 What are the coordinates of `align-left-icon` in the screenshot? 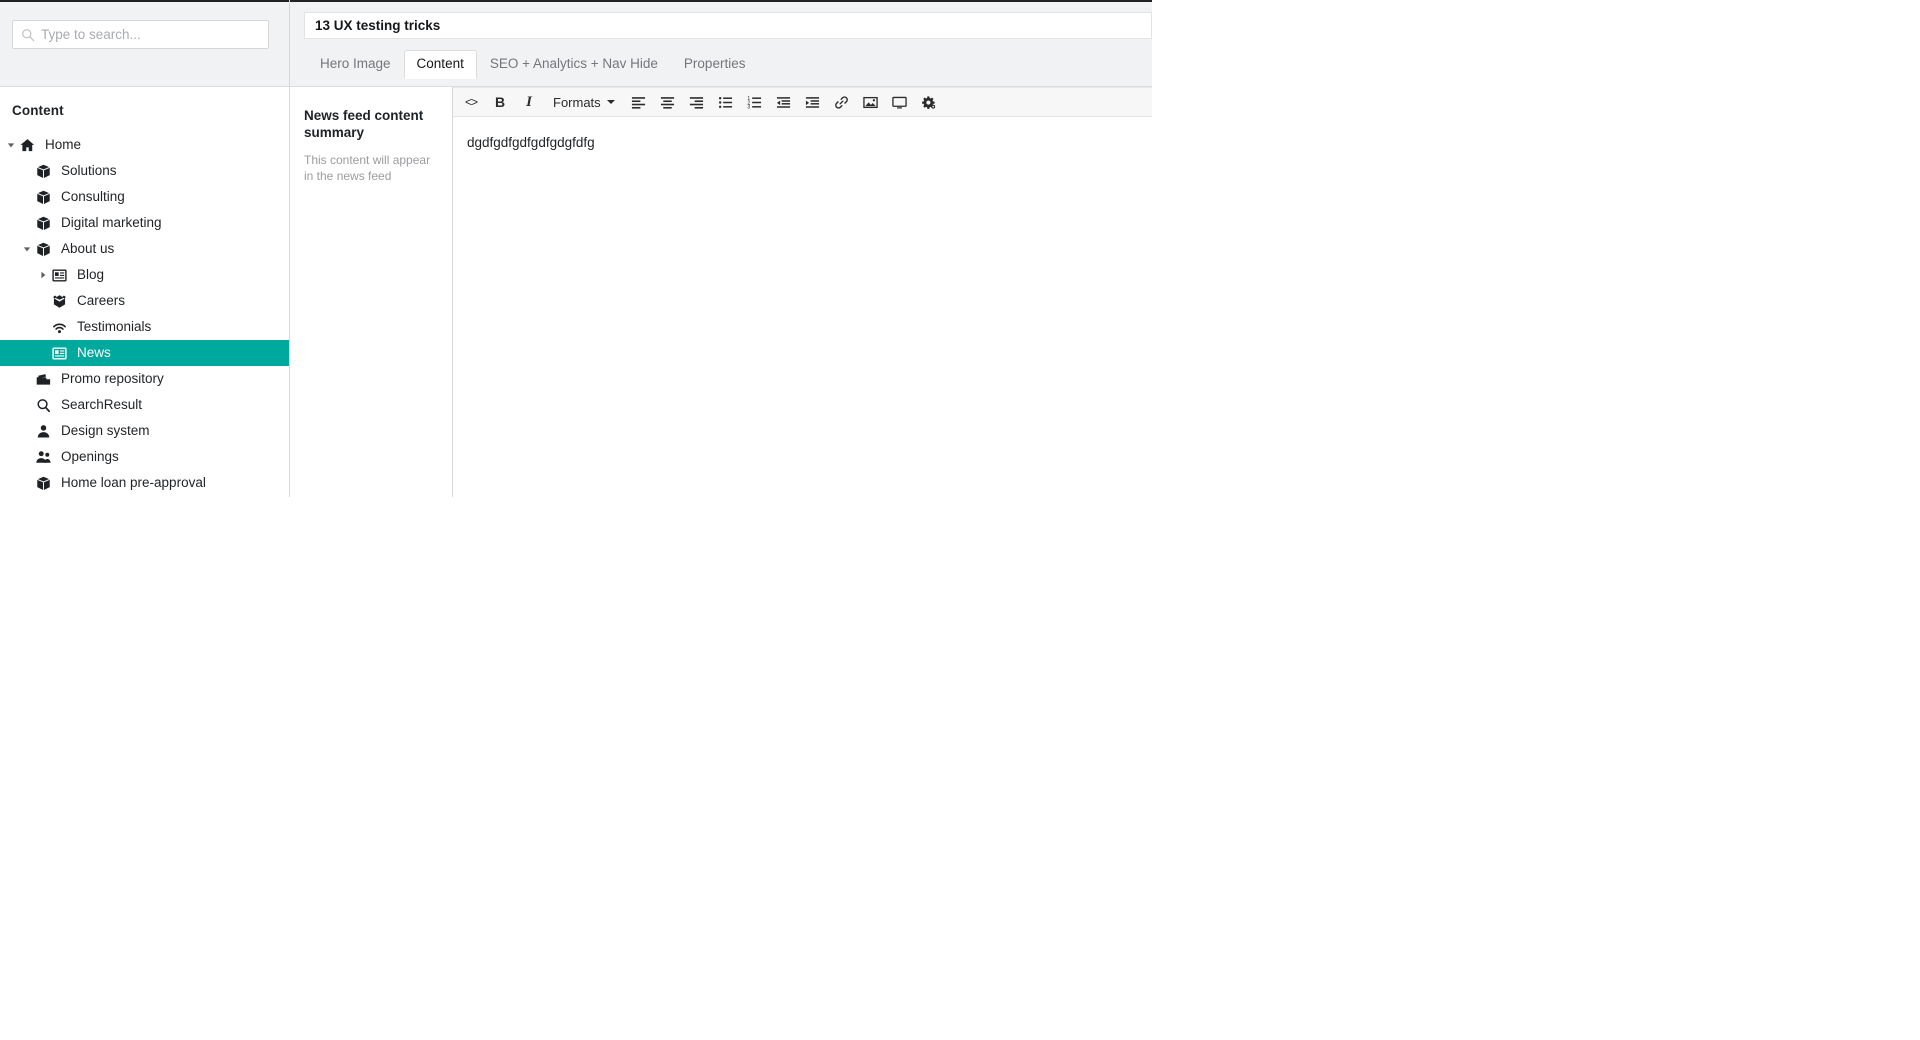 It's located at (638, 102).